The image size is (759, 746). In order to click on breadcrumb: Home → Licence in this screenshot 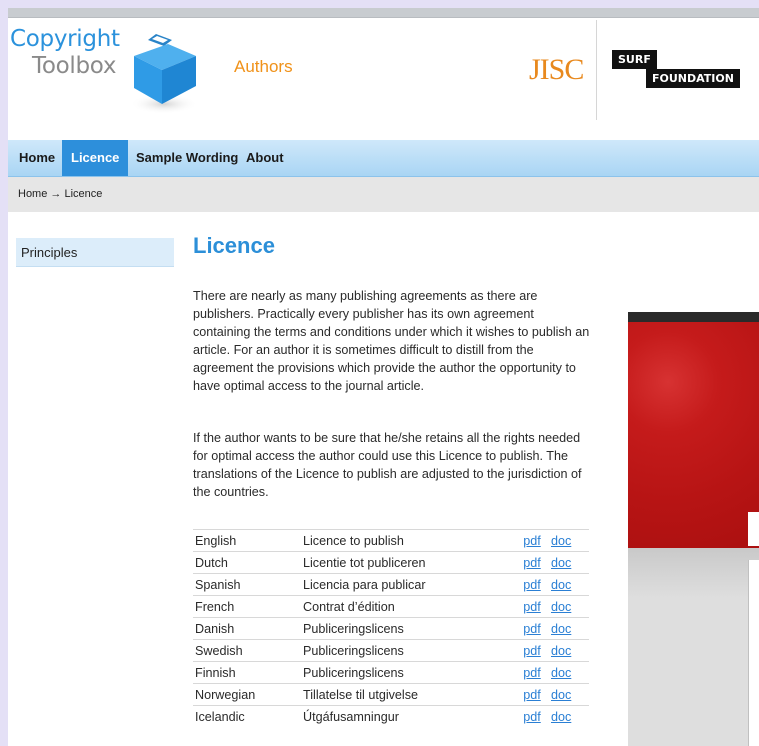, I will do `click(60, 194)`.